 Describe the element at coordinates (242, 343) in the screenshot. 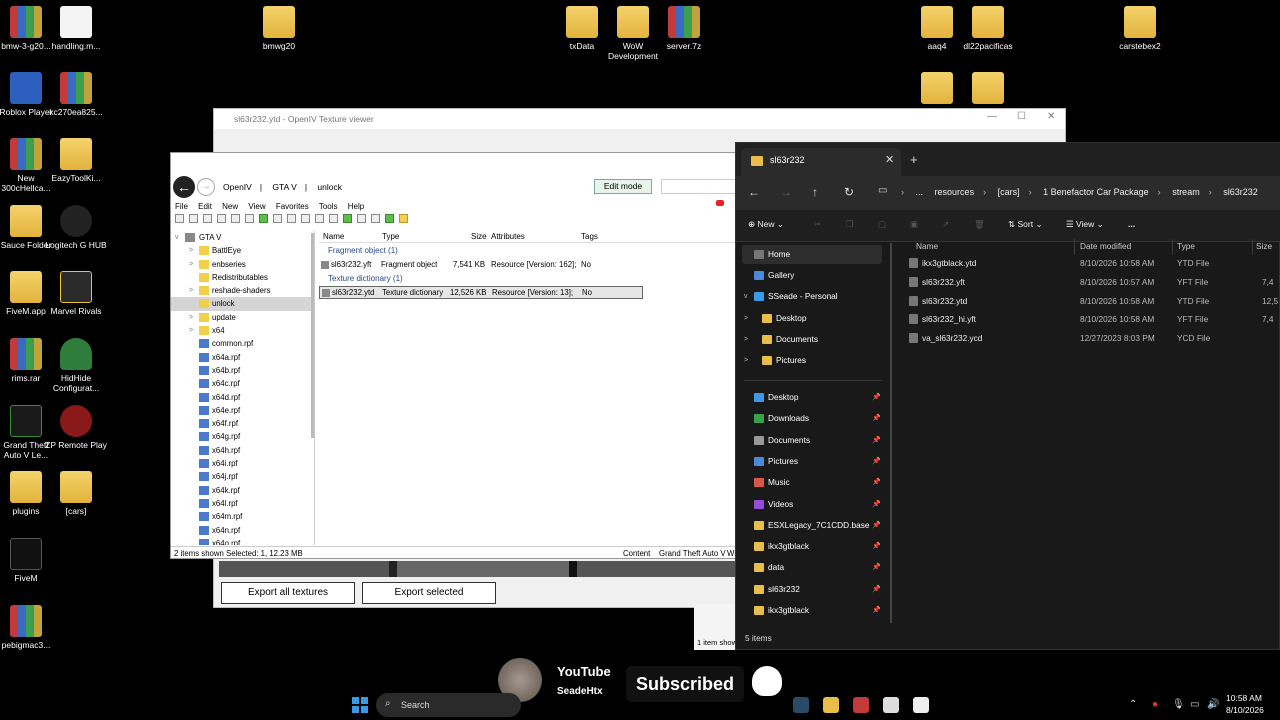

I see `tree-item: common.rpf` at that location.